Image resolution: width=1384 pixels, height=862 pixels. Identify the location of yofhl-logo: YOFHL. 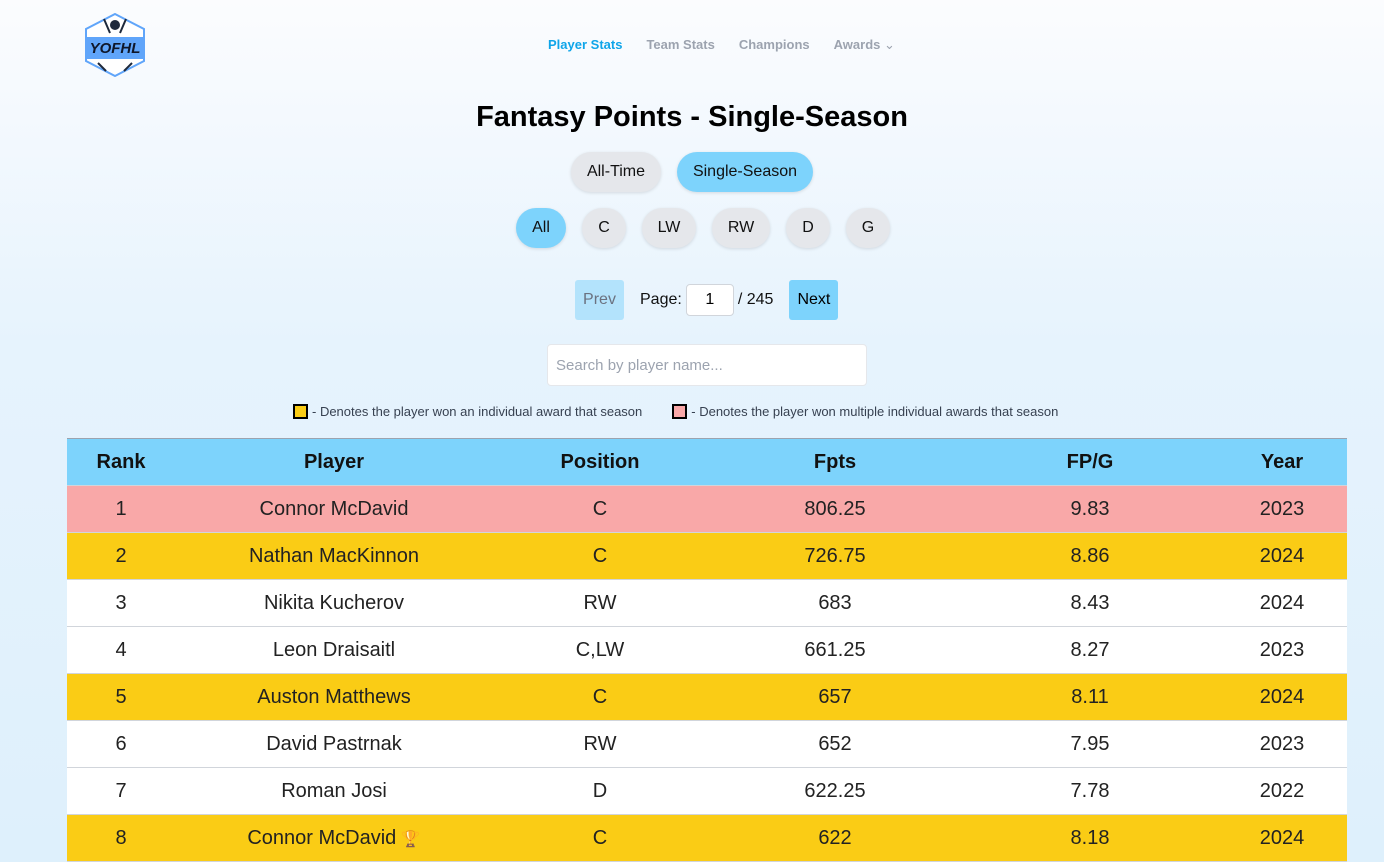
(115, 45).